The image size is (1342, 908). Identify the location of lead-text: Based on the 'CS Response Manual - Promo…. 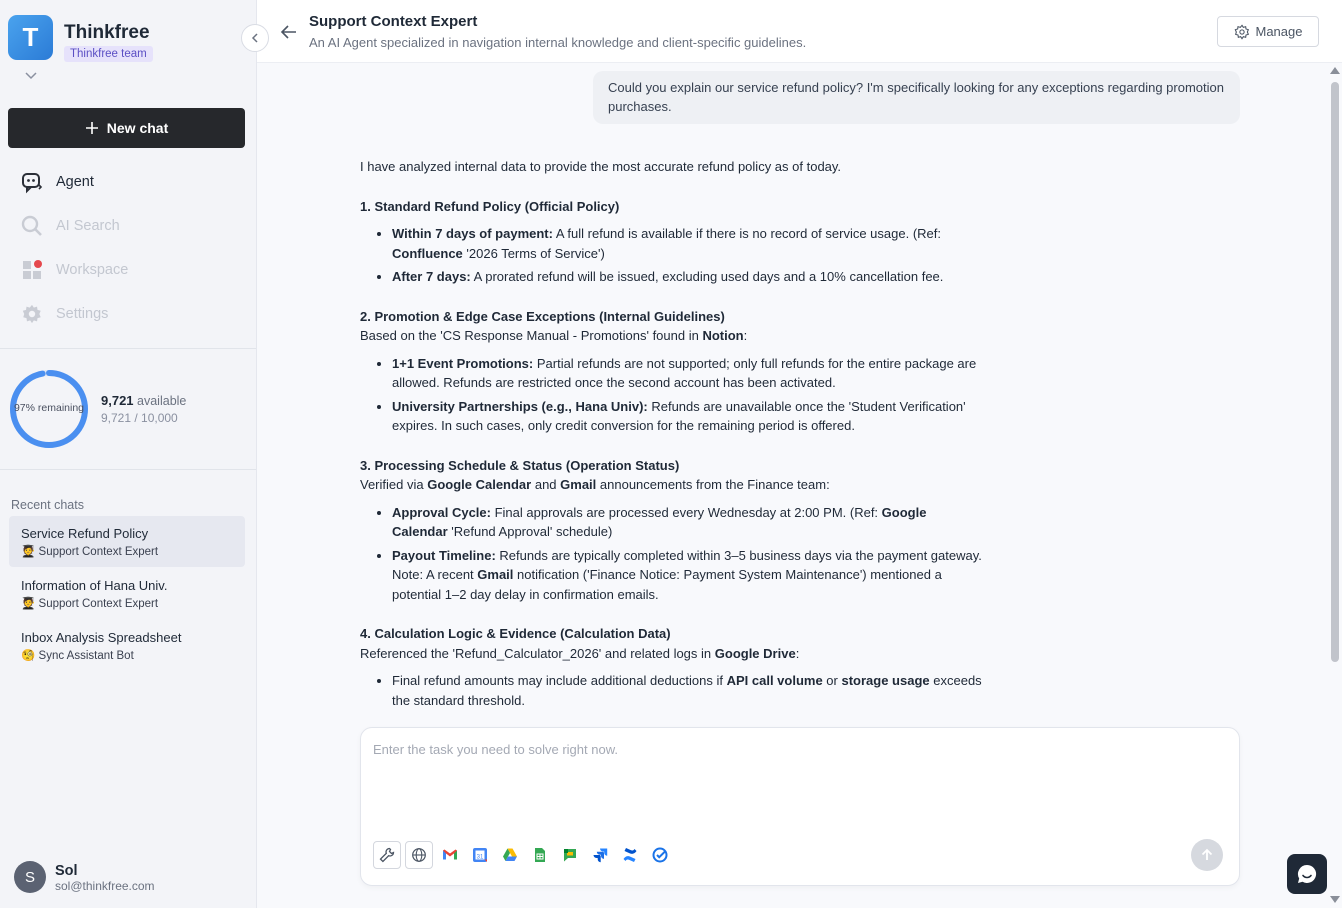
(531, 335).